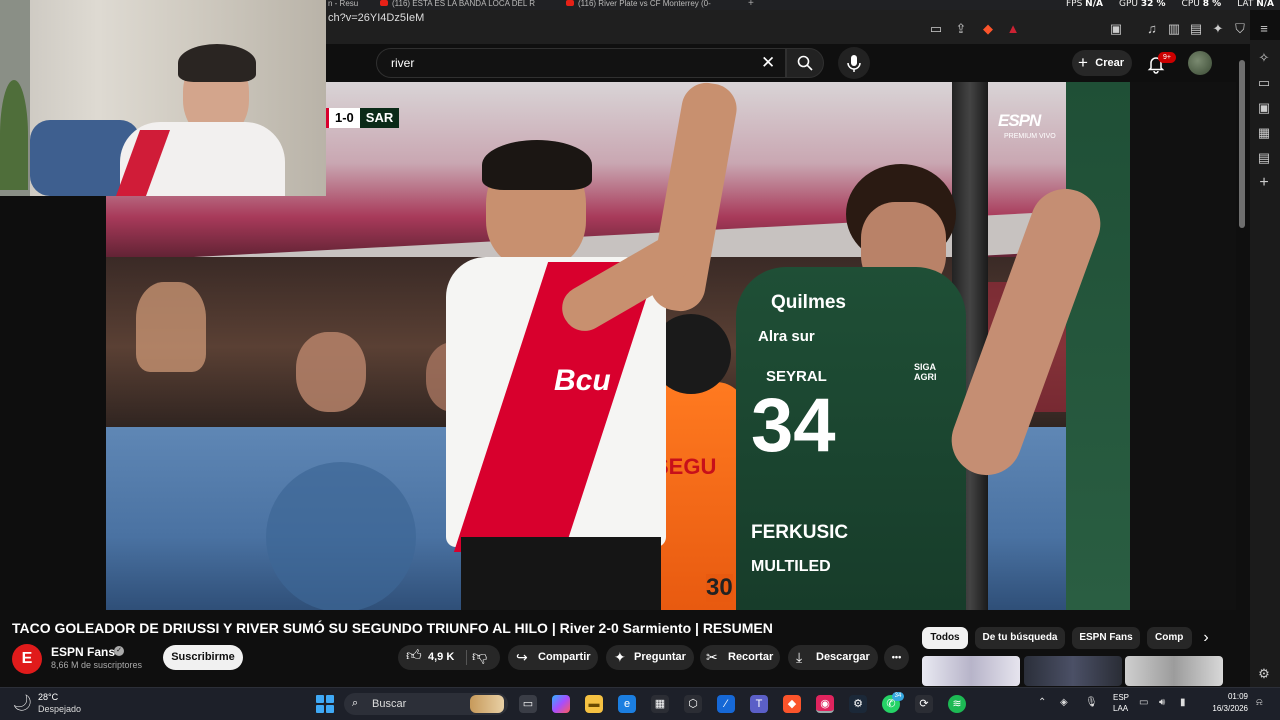 This screenshot has height=720, width=1280. What do you see at coordinates (389, 704) in the screenshot?
I see `taskbar-search-placeholder: Buscar` at bounding box center [389, 704].